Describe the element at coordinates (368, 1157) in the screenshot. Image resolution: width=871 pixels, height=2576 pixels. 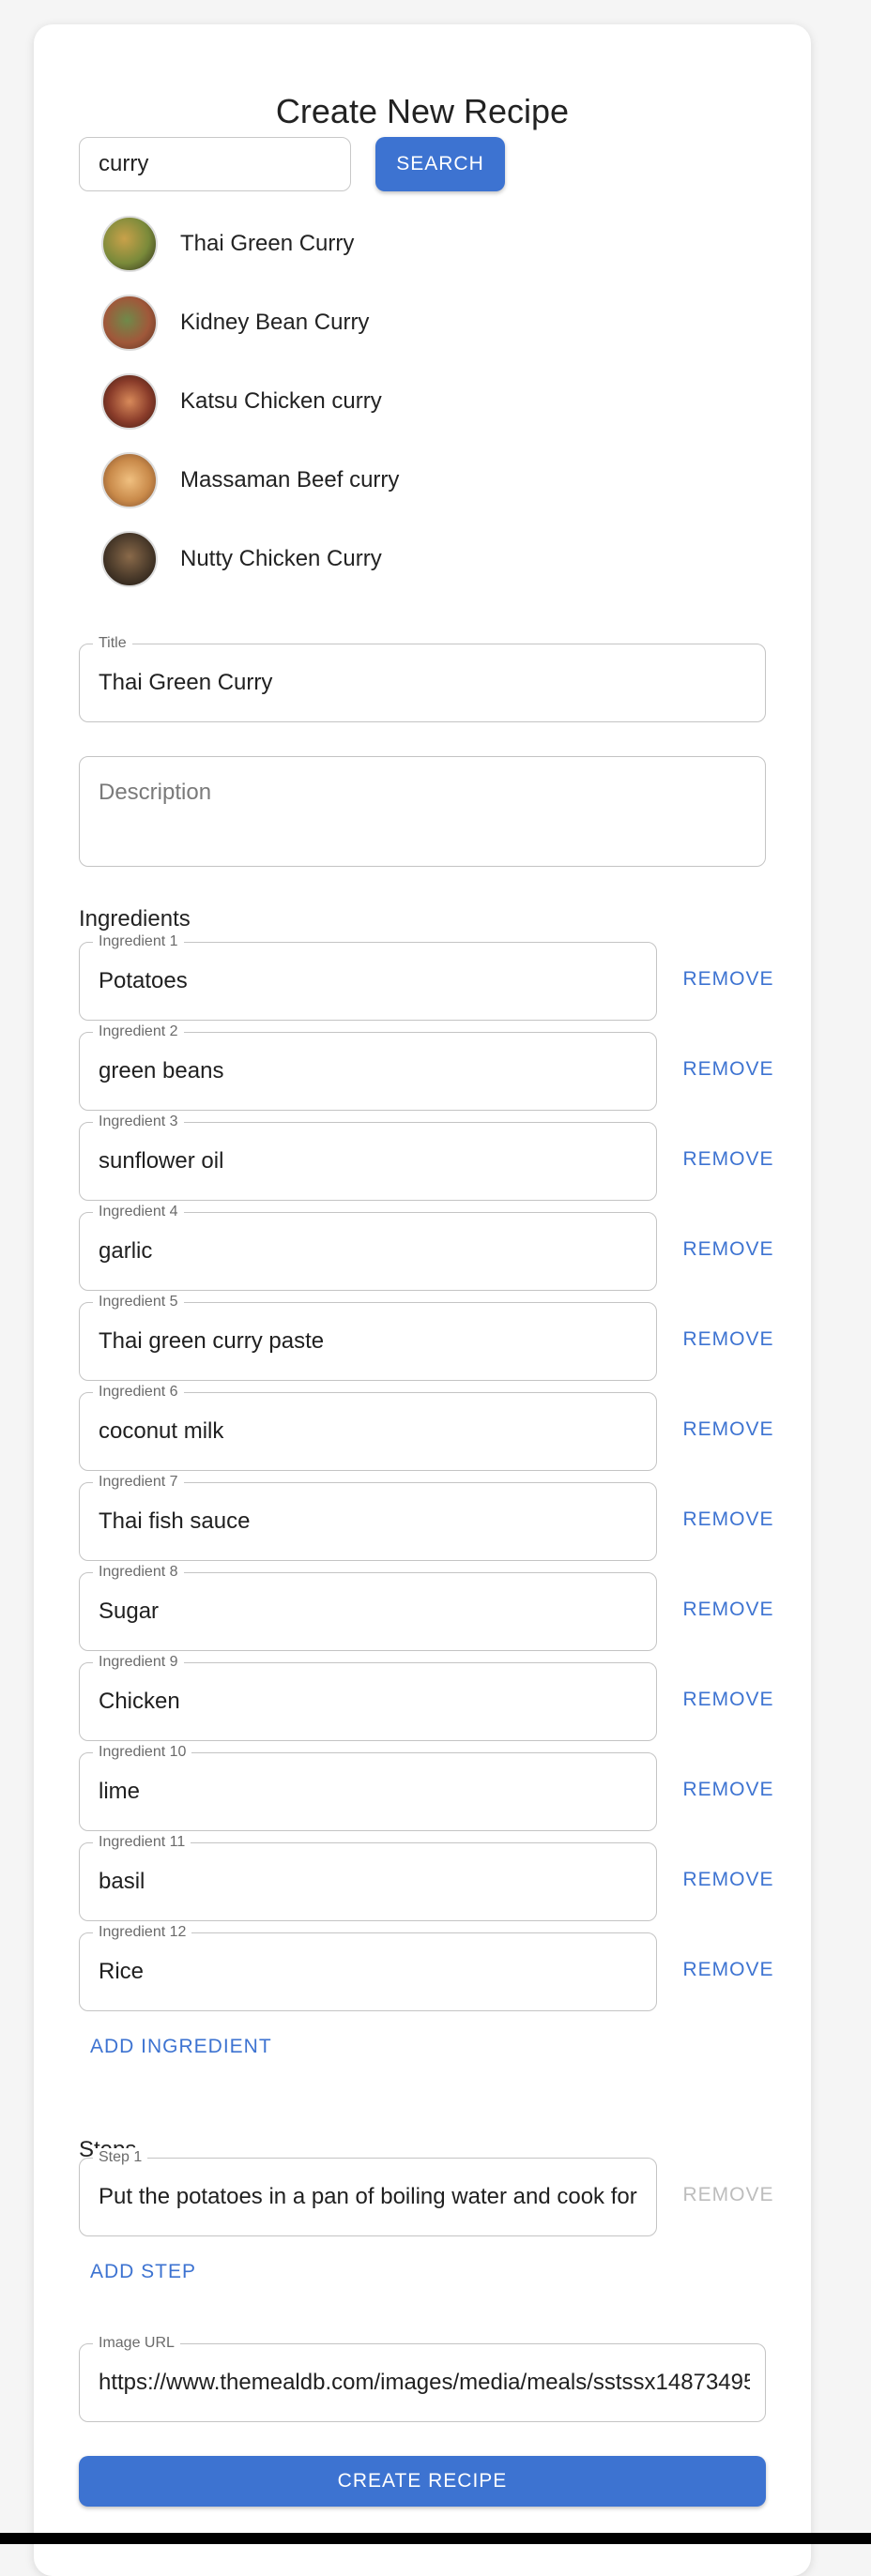
I see `ingredient-field: Ingredient 3 sunflower oil` at that location.